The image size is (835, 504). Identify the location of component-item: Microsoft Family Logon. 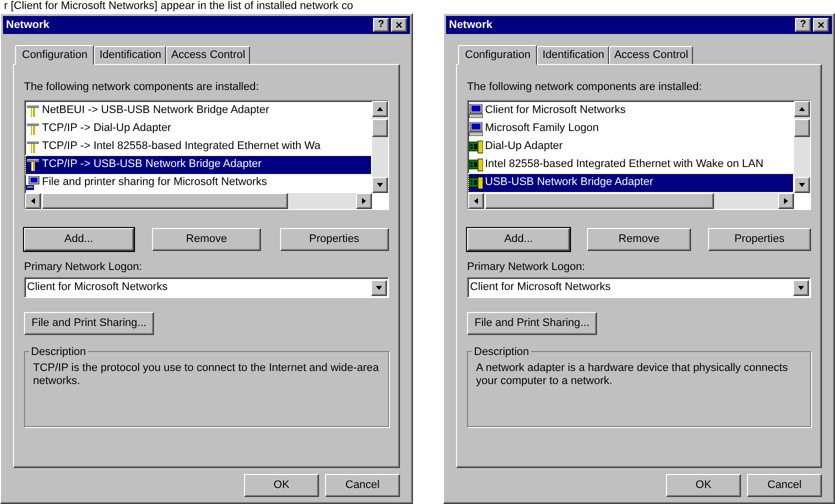
(631, 129).